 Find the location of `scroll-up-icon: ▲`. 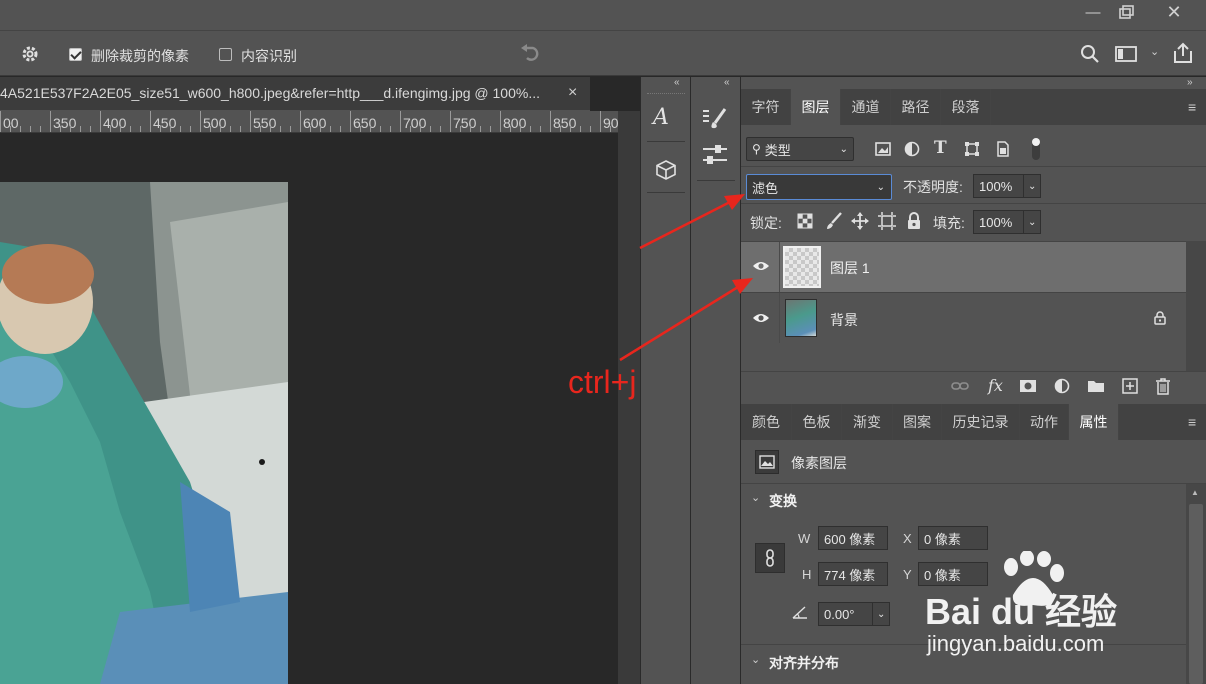

scroll-up-icon: ▲ is located at coordinates (1195, 492).